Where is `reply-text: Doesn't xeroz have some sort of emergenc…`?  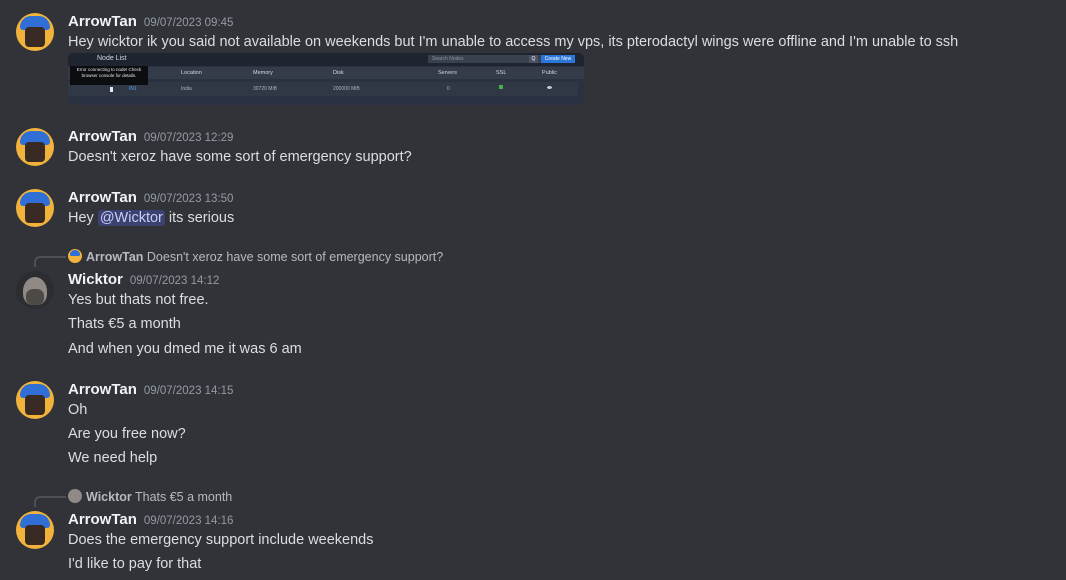 reply-text: Doesn't xeroz have some sort of emergenc… is located at coordinates (295, 257).